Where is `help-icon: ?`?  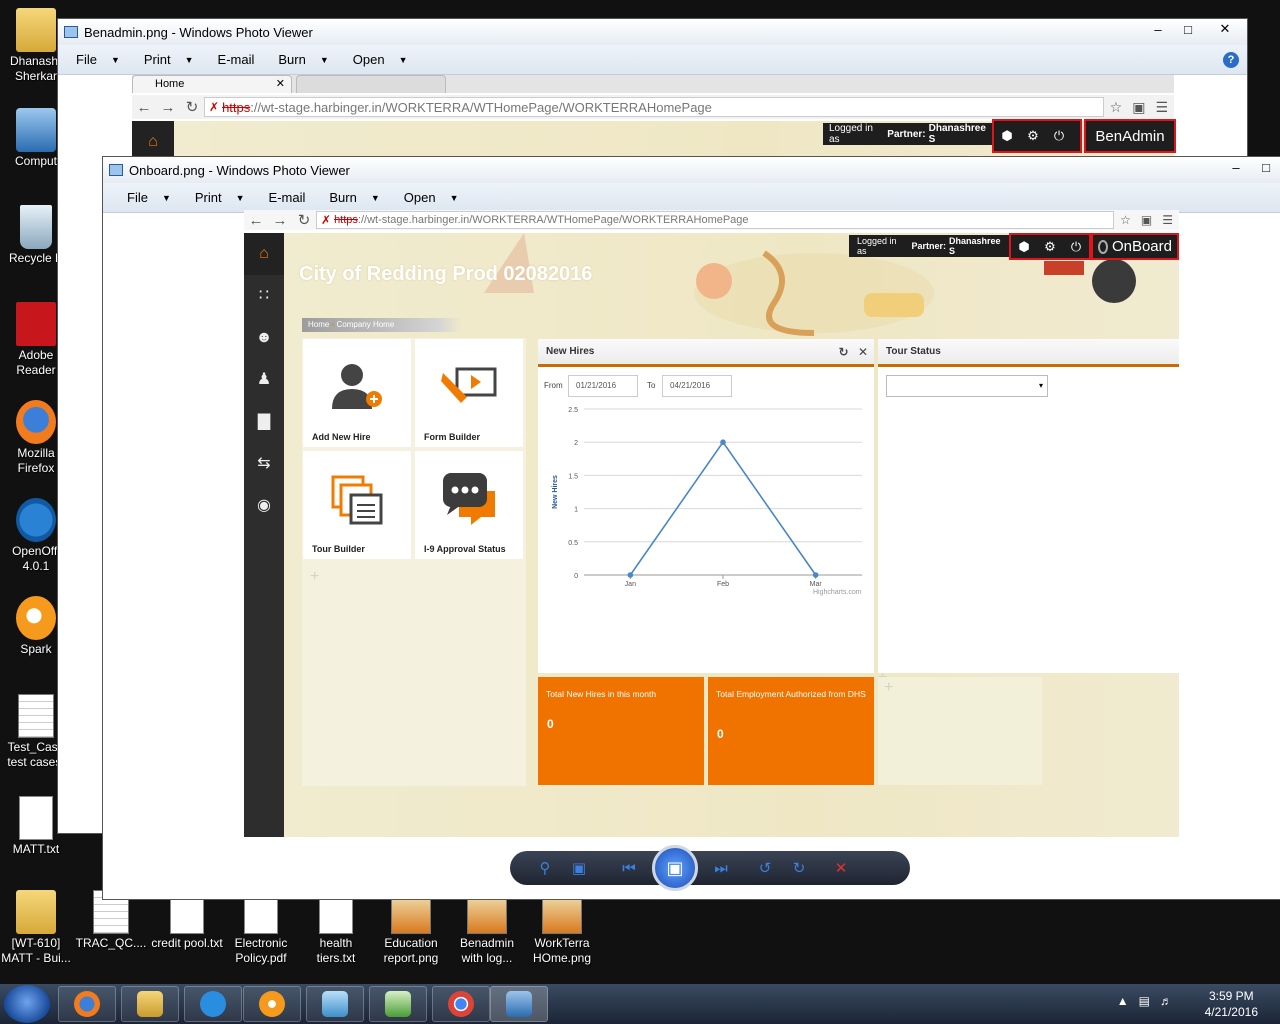 help-icon: ? is located at coordinates (1231, 59).